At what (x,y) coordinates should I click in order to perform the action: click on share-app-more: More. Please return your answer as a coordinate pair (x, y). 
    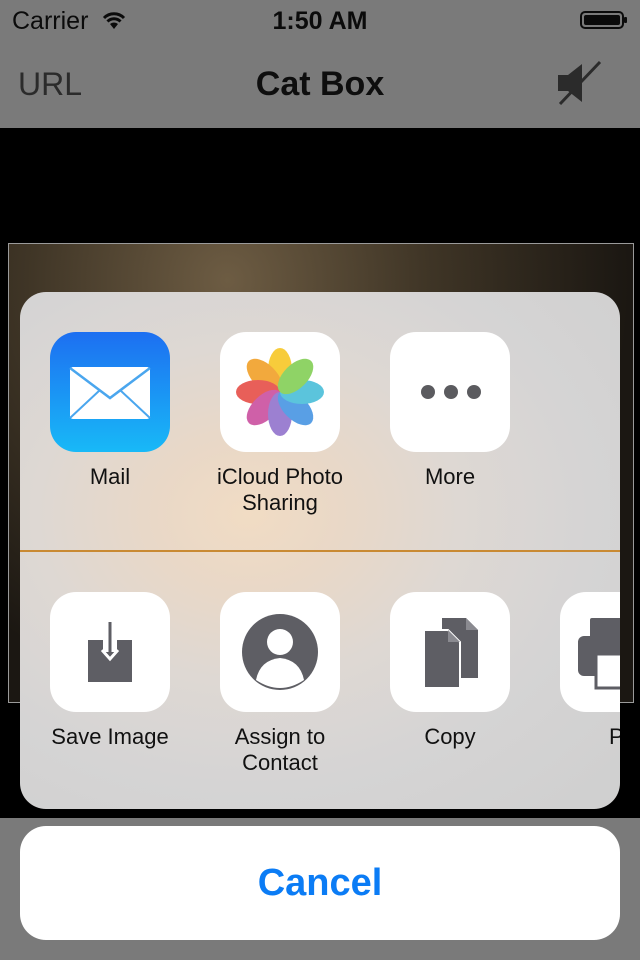
    Looking at the image, I should click on (450, 411).